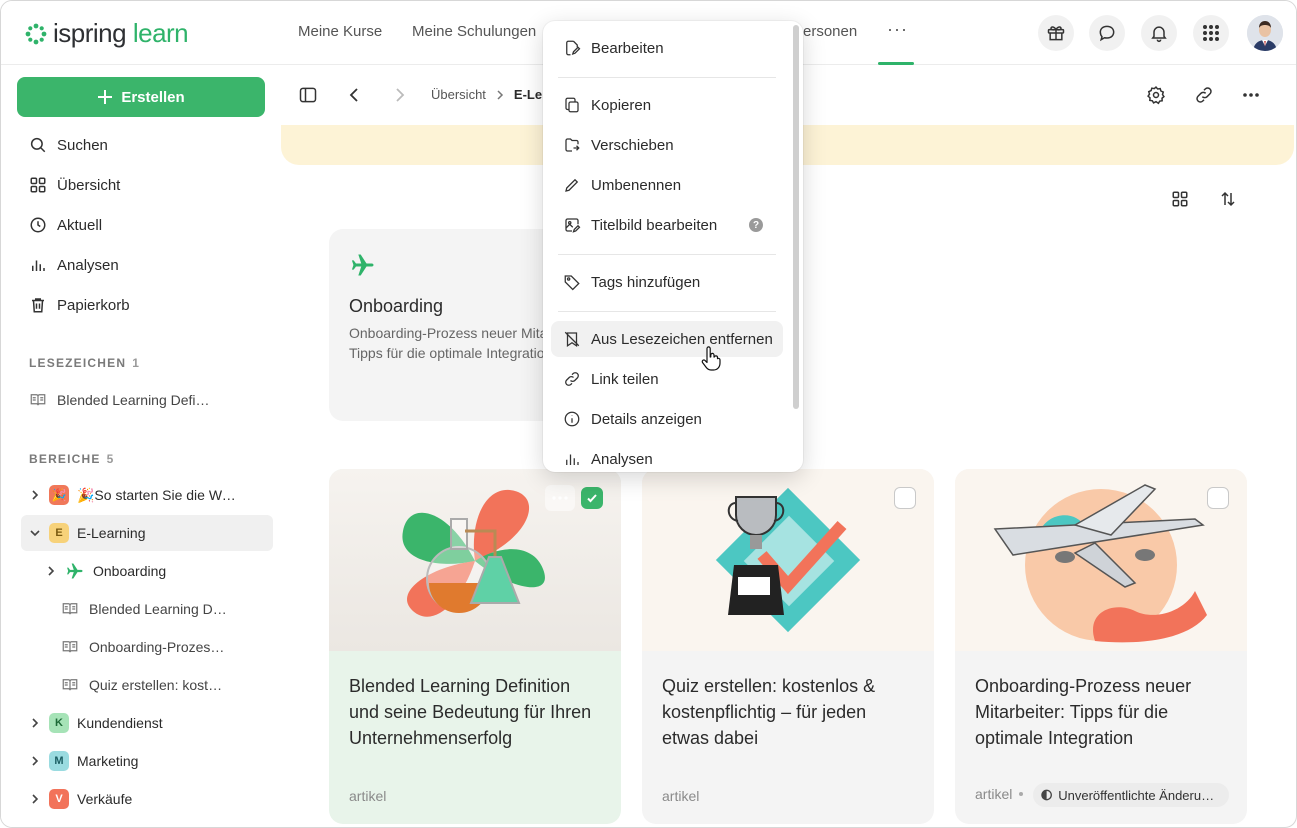 The width and height of the screenshot is (1297, 828). Describe the element at coordinates (560, 498) in the screenshot. I see `card-more-button` at that location.